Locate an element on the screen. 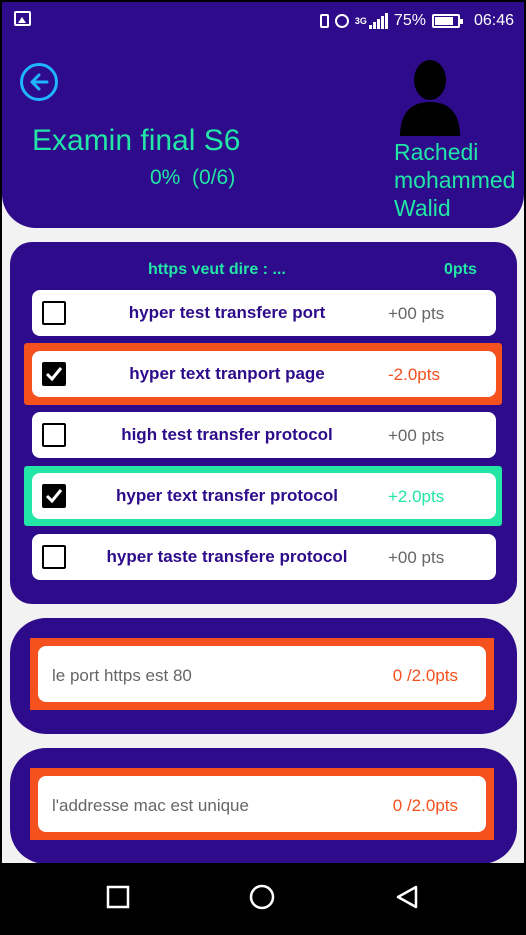 This screenshot has height=935, width=526. home-circle-icon is located at coordinates (262, 897).